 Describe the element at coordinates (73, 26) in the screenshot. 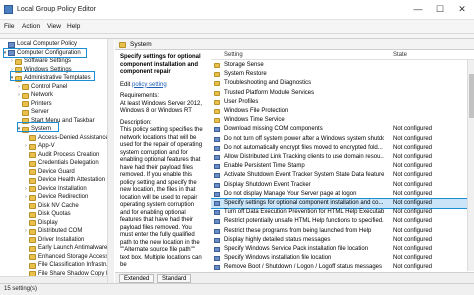

I see `menu-help: Help` at that location.